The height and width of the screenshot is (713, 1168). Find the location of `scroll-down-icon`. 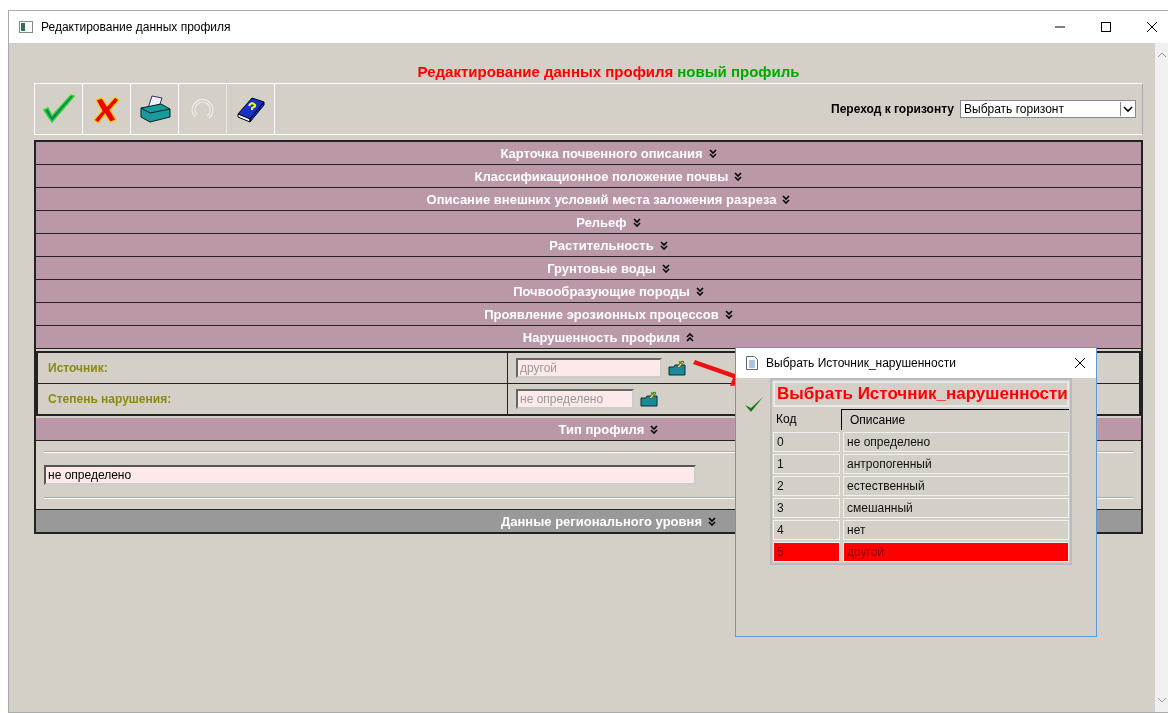

scroll-down-icon is located at coordinates (1161, 700).